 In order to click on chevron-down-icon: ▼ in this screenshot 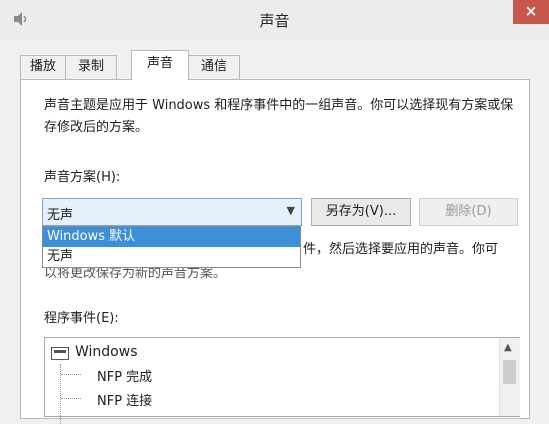, I will do `click(290, 210)`.